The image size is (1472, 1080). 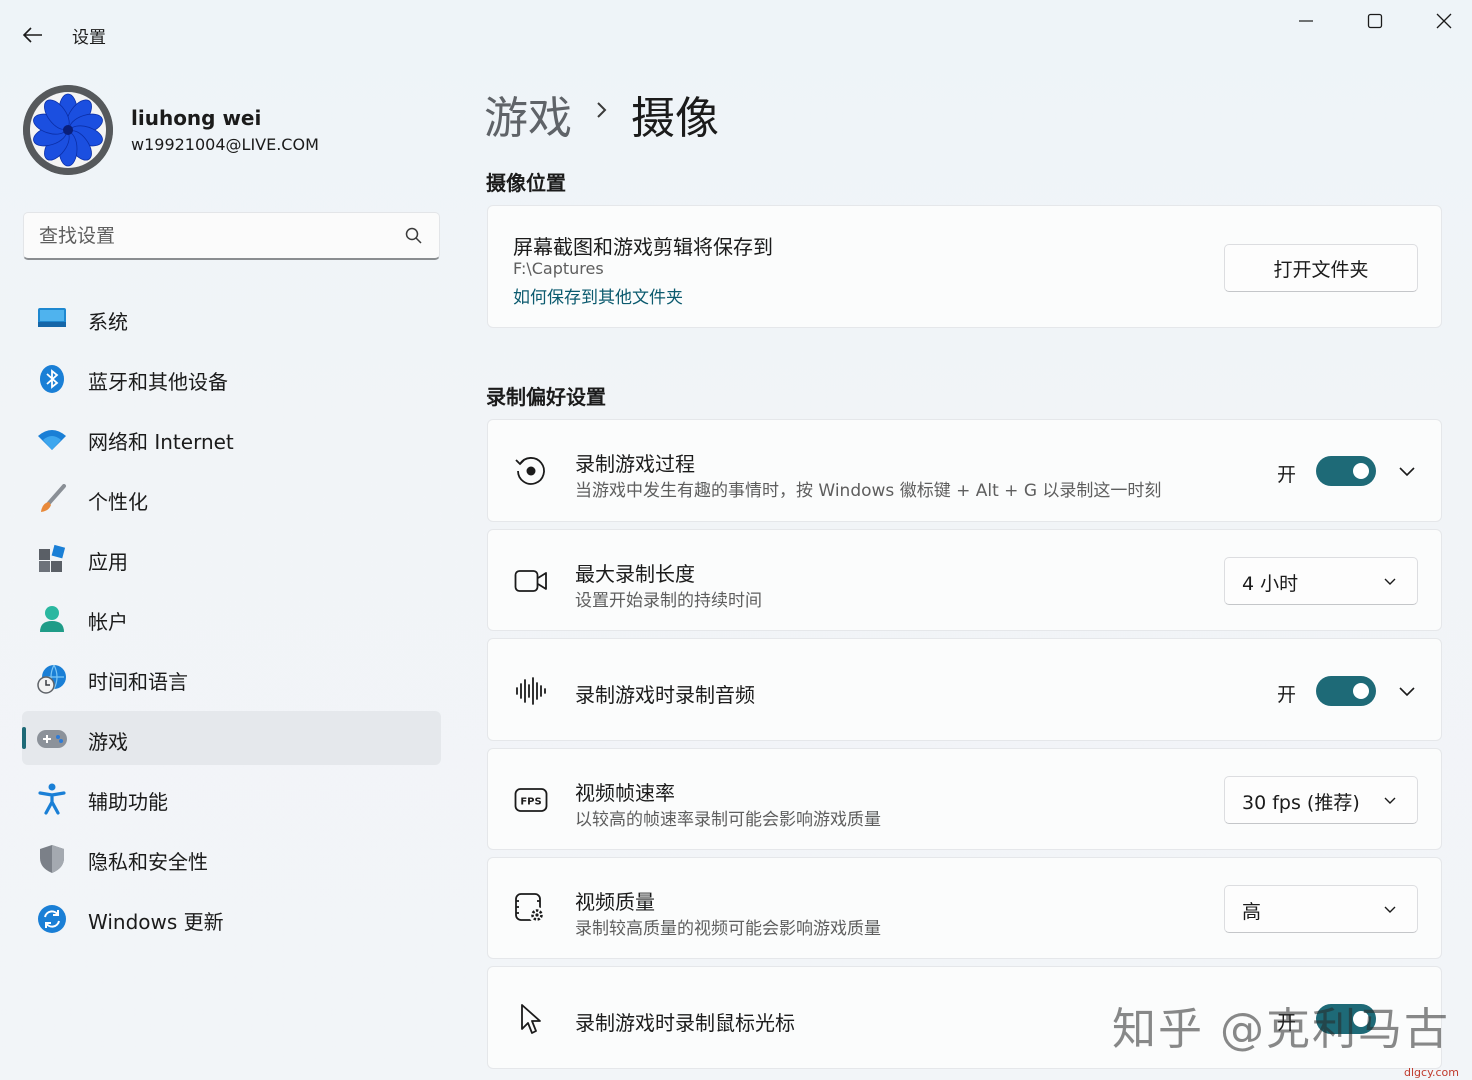 I want to click on frame-rate-select: 30 fps (推荐), so click(x=1321, y=800).